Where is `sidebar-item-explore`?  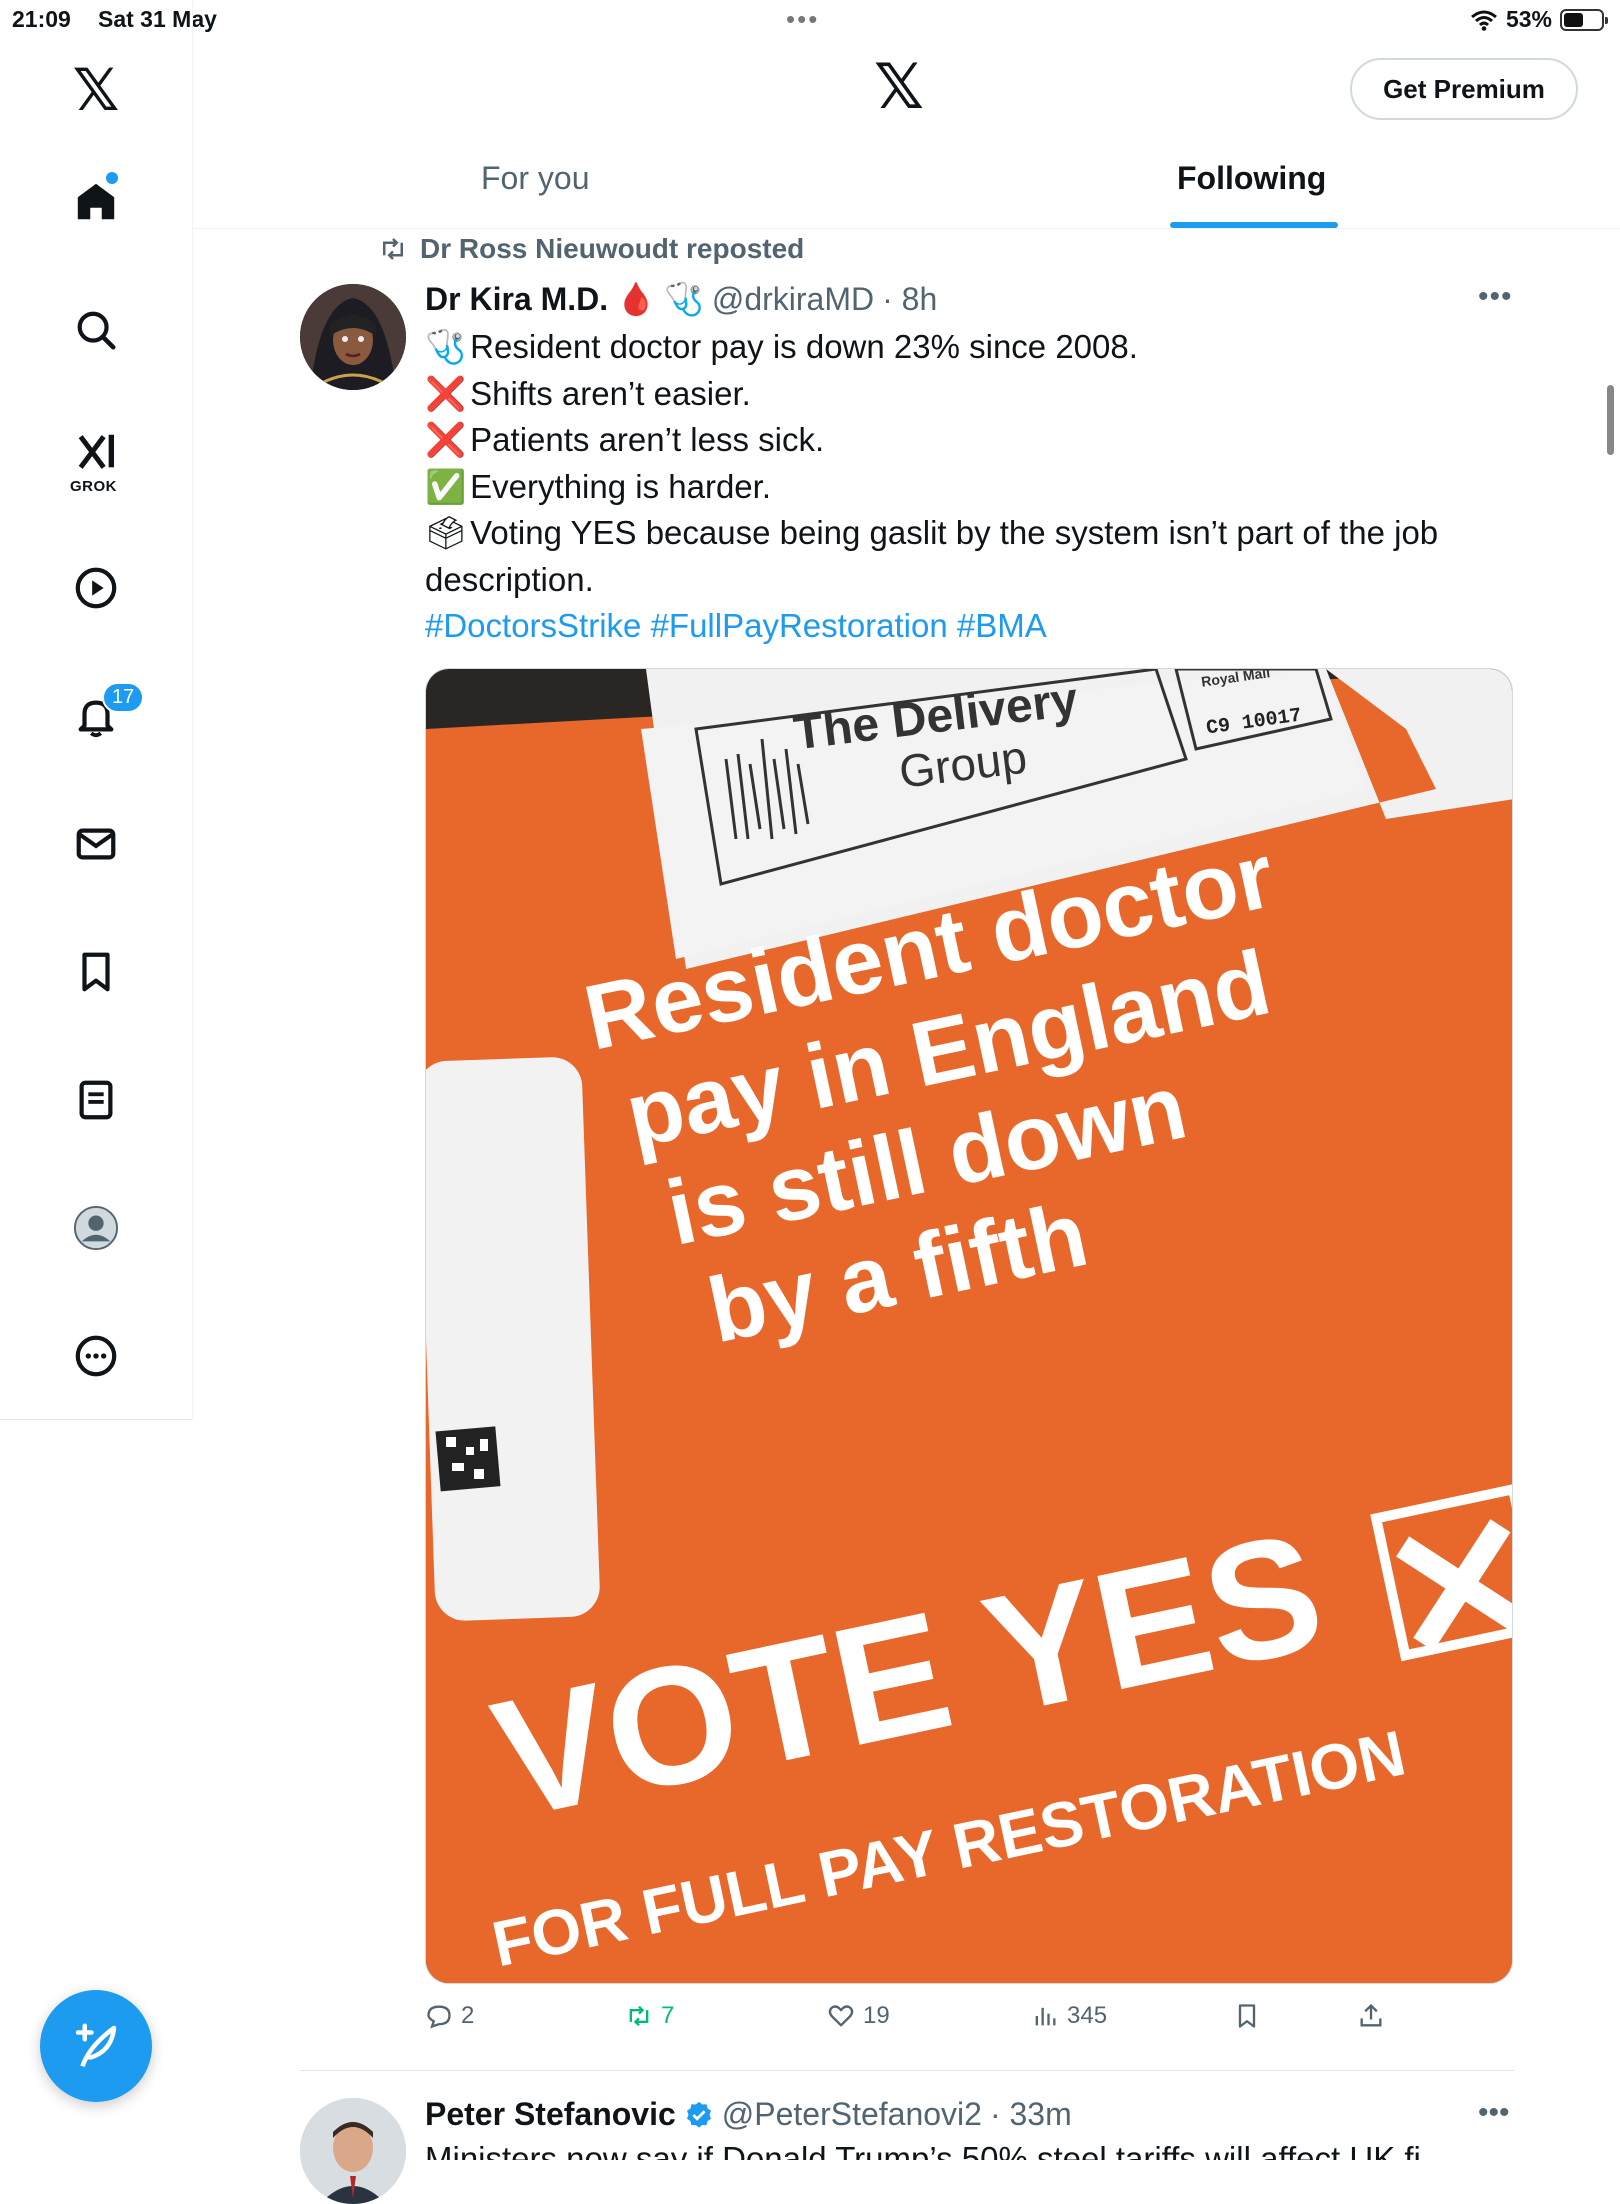 sidebar-item-explore is located at coordinates (96, 330).